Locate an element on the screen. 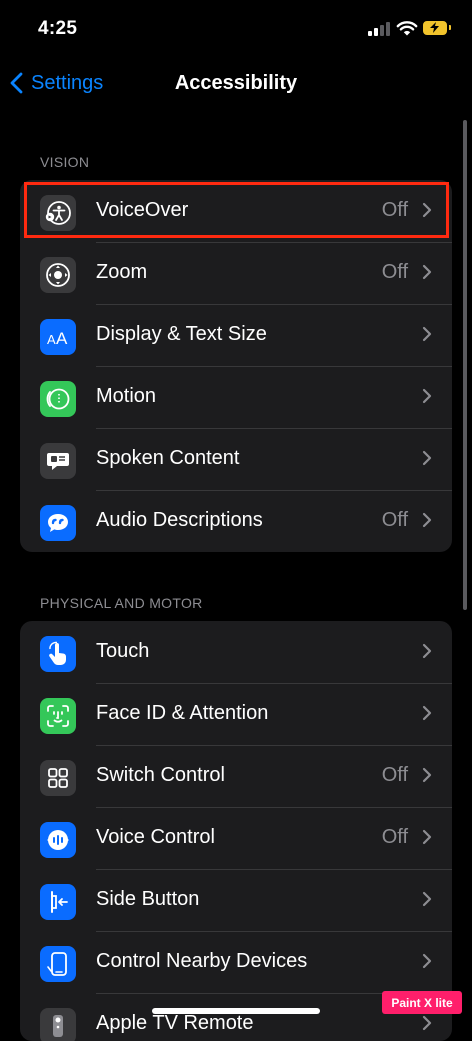  zoom-icon is located at coordinates (58, 275).